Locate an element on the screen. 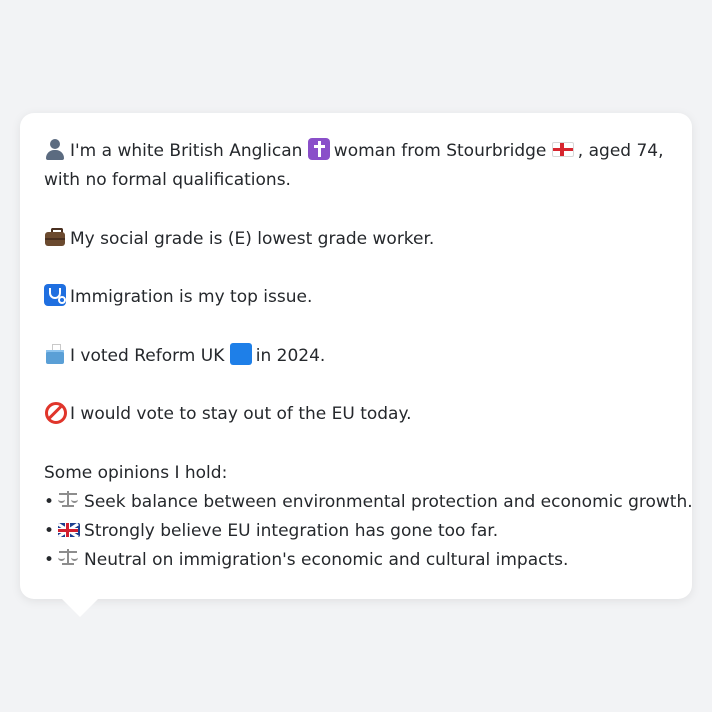 The width and height of the screenshot is (712, 712). no-entry-icon is located at coordinates (55, 412).